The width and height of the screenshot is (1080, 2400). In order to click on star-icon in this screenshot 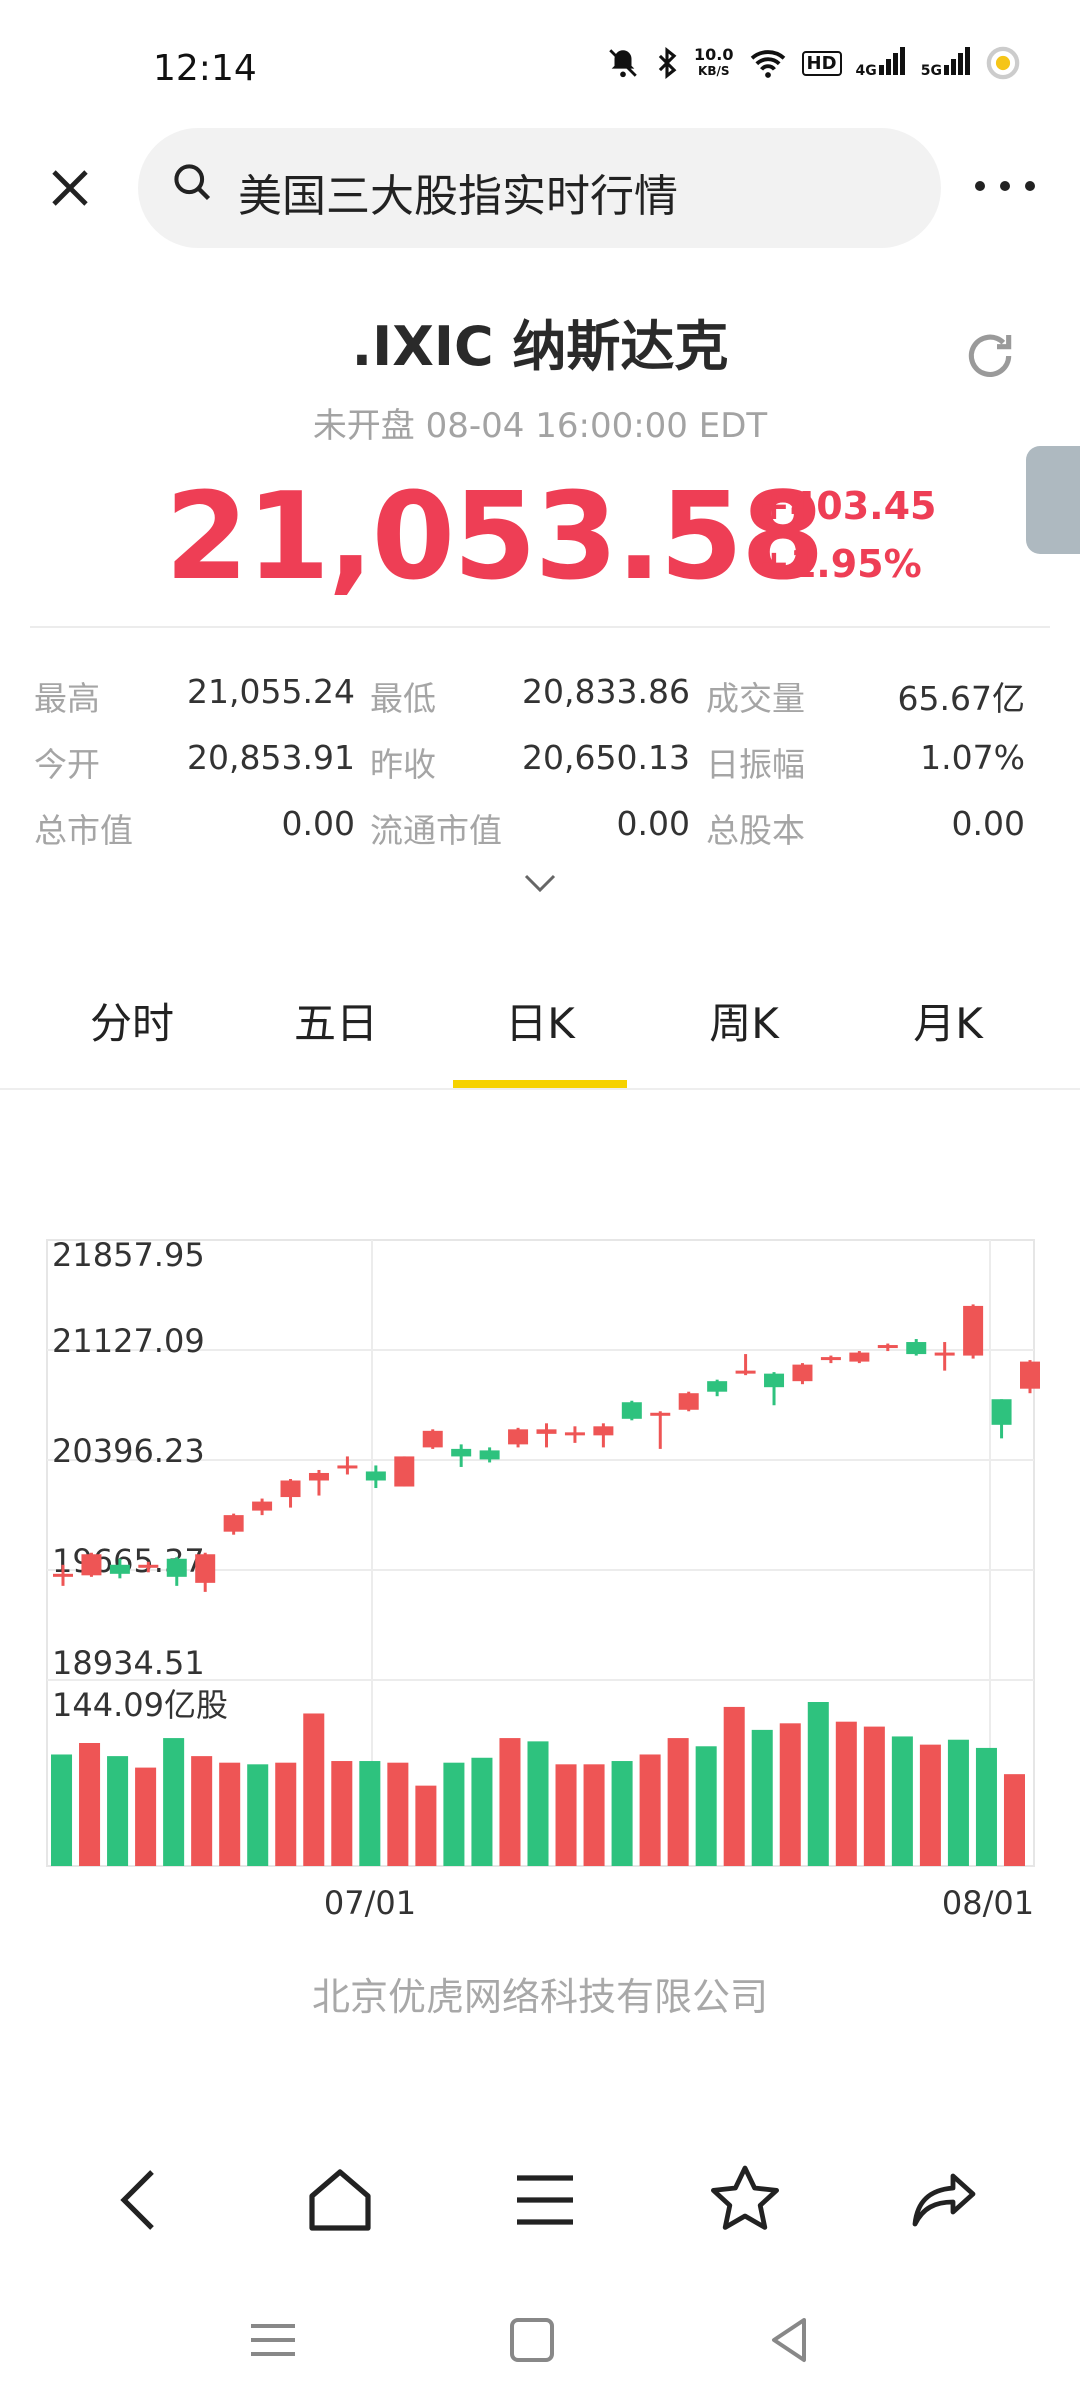, I will do `click(745, 2200)`.